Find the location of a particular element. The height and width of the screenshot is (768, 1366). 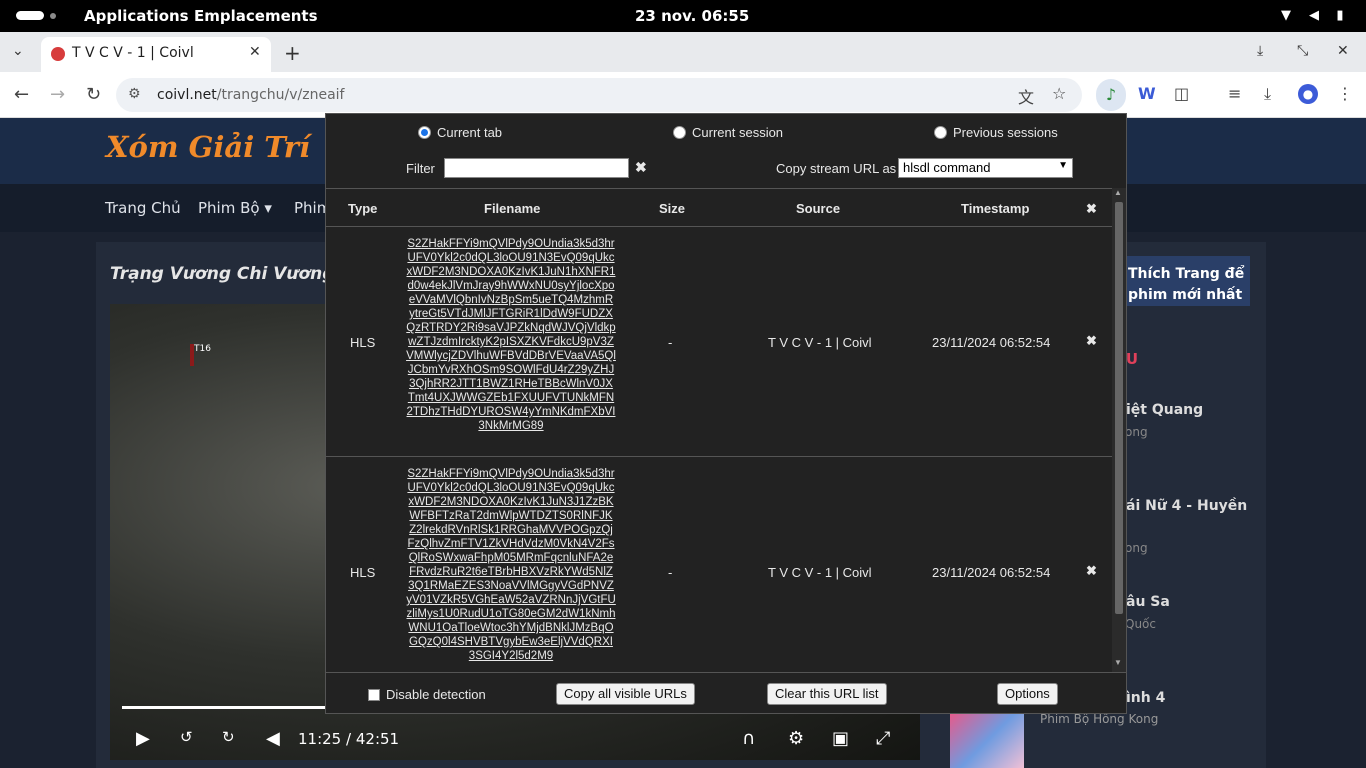

site-favicon-icon is located at coordinates (58, 54).